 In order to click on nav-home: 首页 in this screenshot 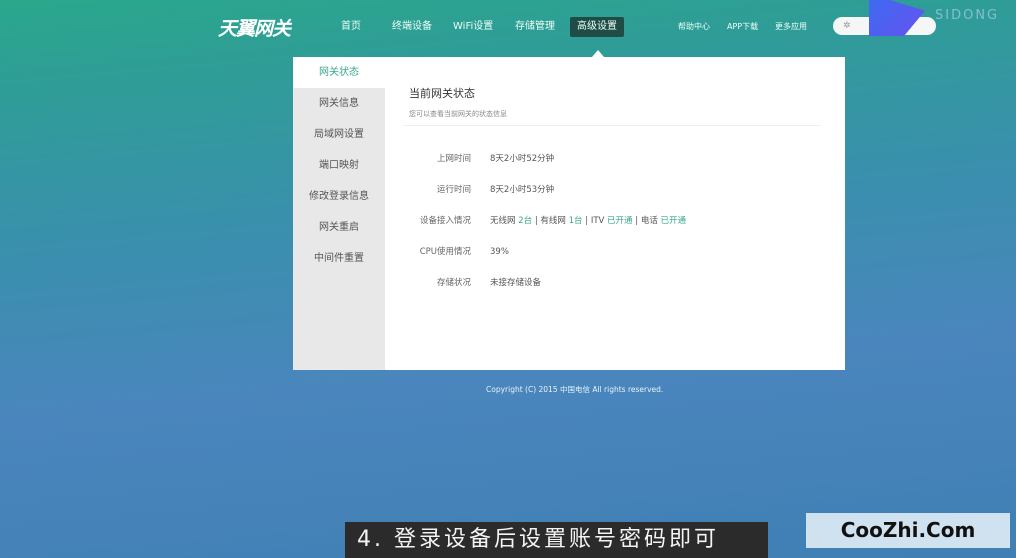, I will do `click(351, 27)`.